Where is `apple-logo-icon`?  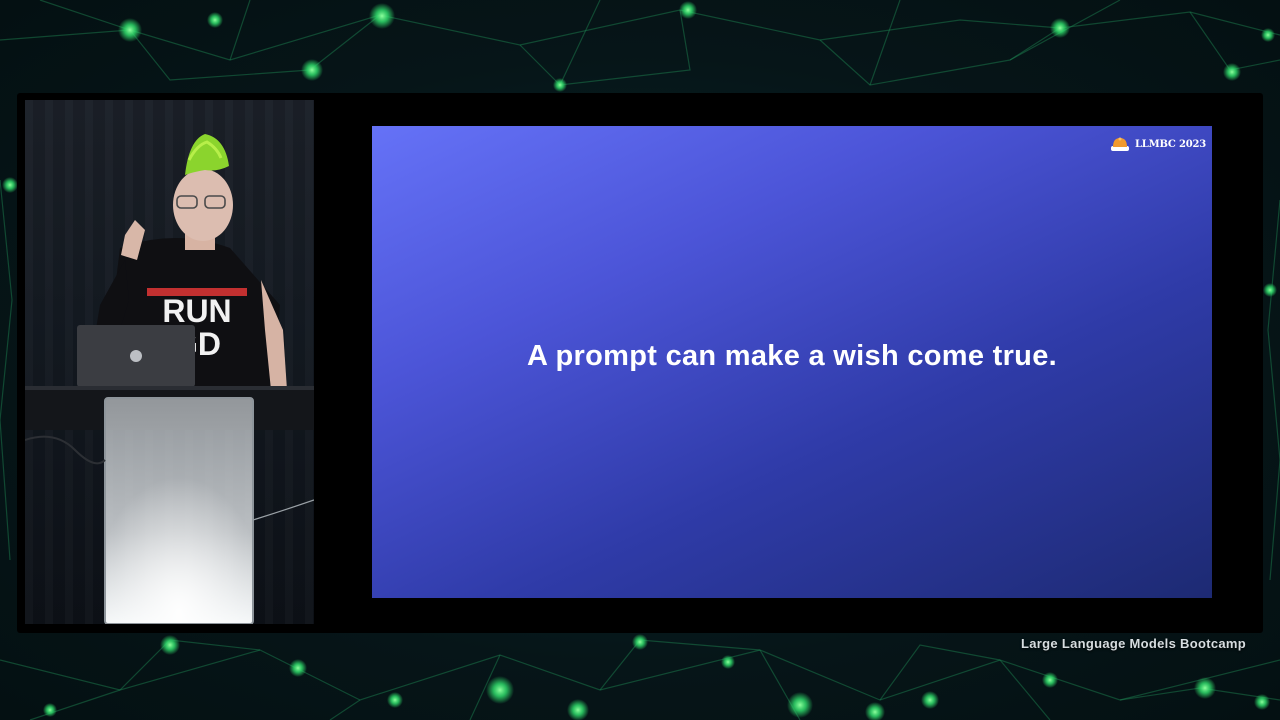
apple-logo-icon is located at coordinates (136, 356).